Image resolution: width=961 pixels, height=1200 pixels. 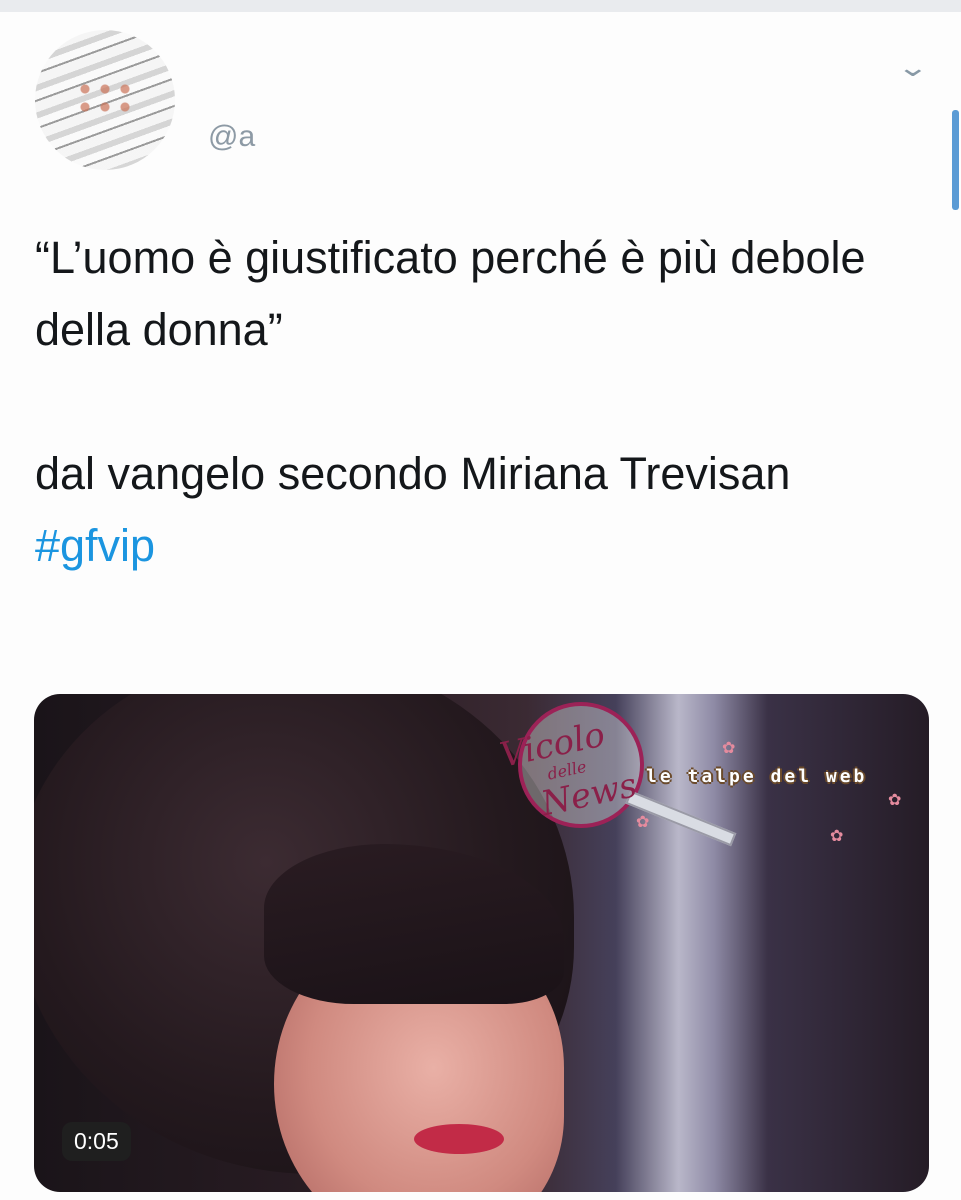 What do you see at coordinates (413, 473) in the screenshot?
I see `tweet-line2: dal vangelo secondo Miriana Trevisan` at bounding box center [413, 473].